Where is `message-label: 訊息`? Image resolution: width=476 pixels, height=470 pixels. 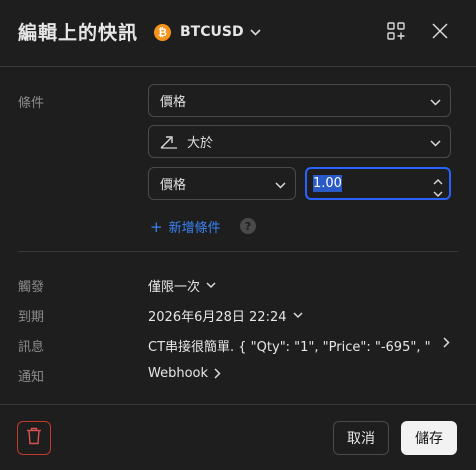 message-label: 訊息 is located at coordinates (31, 347).